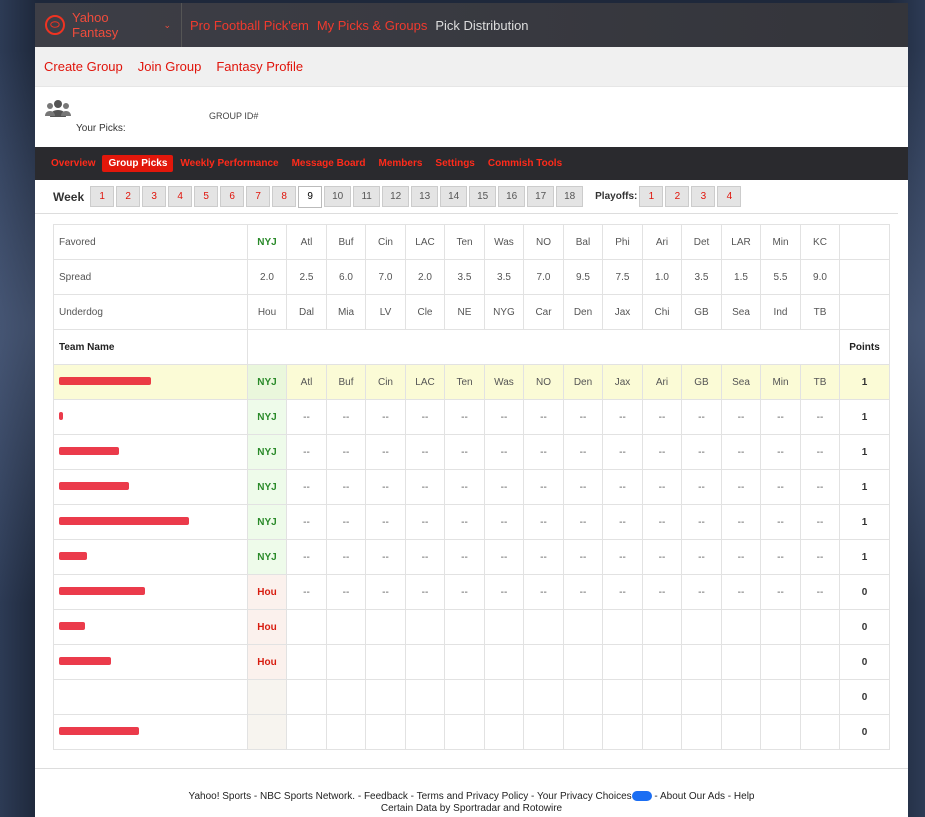  I want to click on week-button-15: 15, so click(483, 196).